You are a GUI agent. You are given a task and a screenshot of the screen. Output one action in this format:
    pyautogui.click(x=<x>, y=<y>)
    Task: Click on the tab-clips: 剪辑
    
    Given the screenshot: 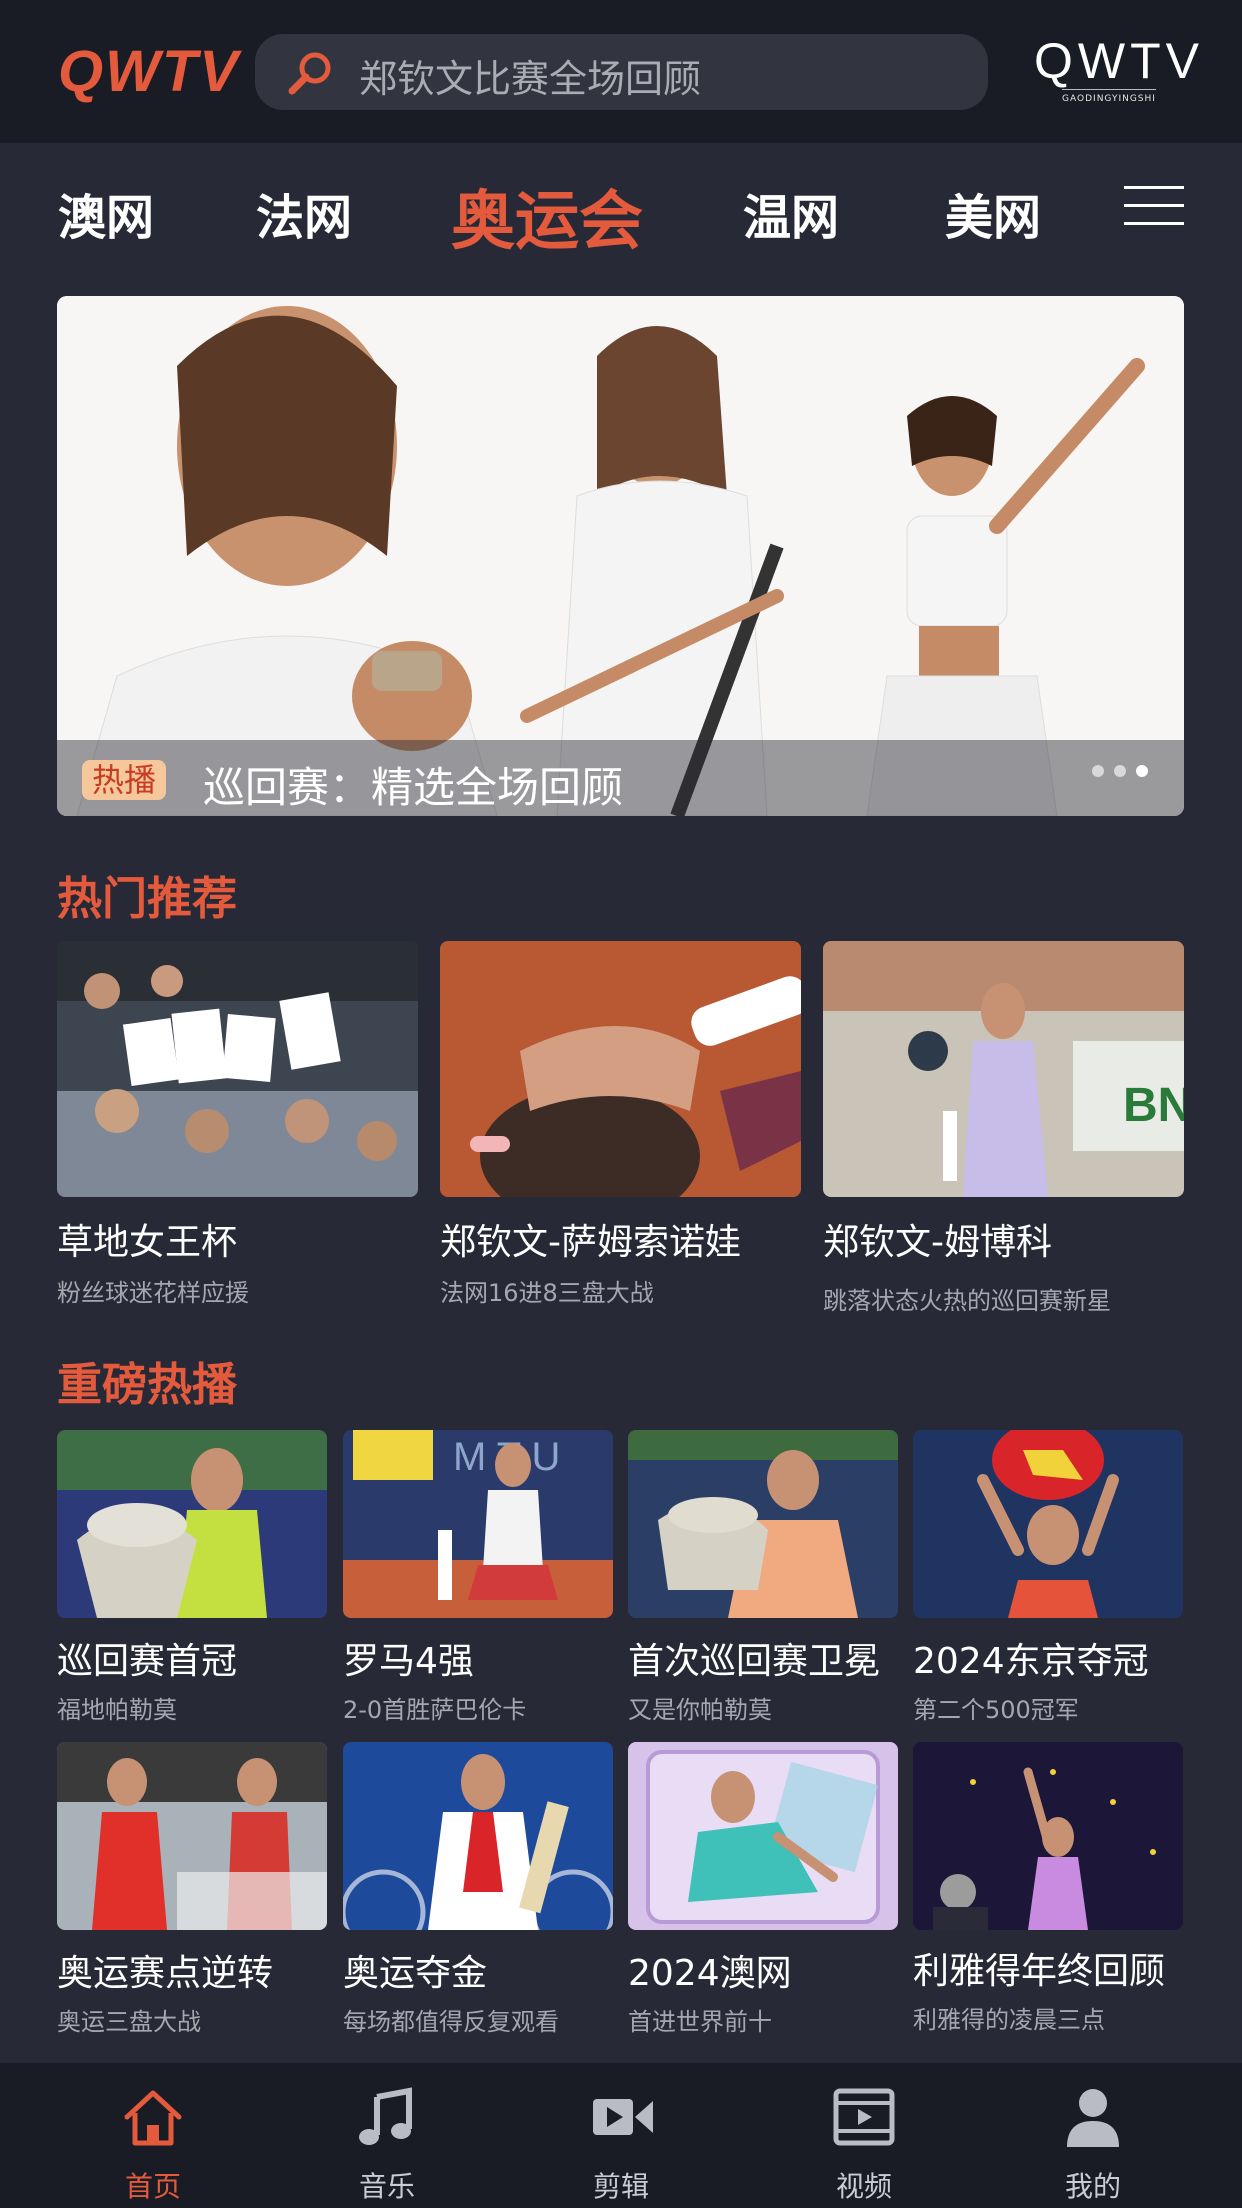 What is the action you would take?
    pyautogui.click(x=621, y=2135)
    